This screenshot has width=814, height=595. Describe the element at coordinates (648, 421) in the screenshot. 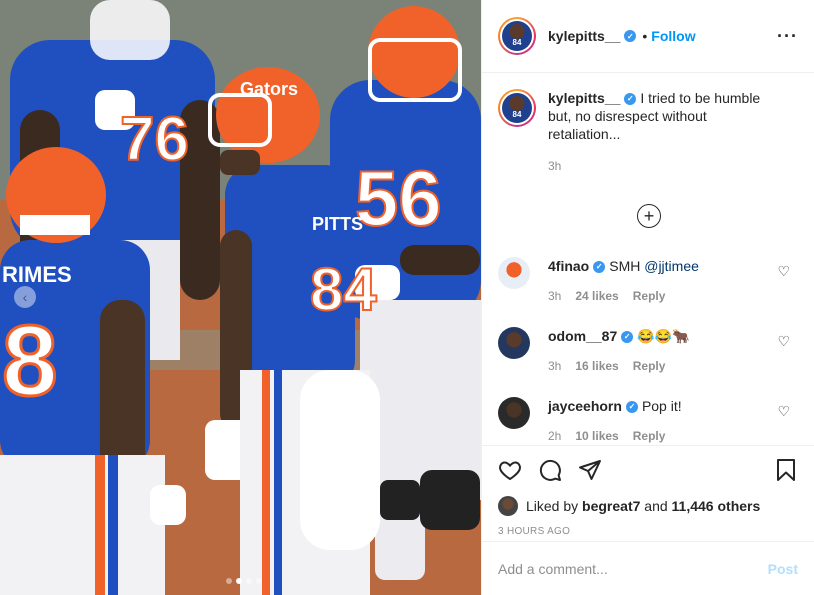

I see `comment-item: jayceehorn ✓ Pop it! 2h 10 likes Reply ♡` at that location.